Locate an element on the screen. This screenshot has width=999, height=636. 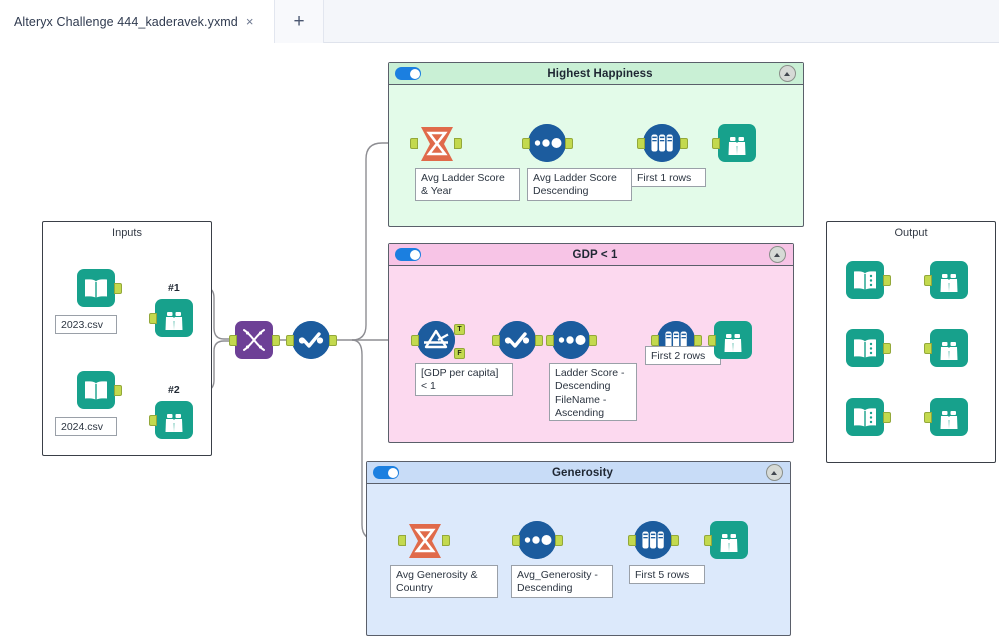
select-icon is located at coordinates (311, 340).